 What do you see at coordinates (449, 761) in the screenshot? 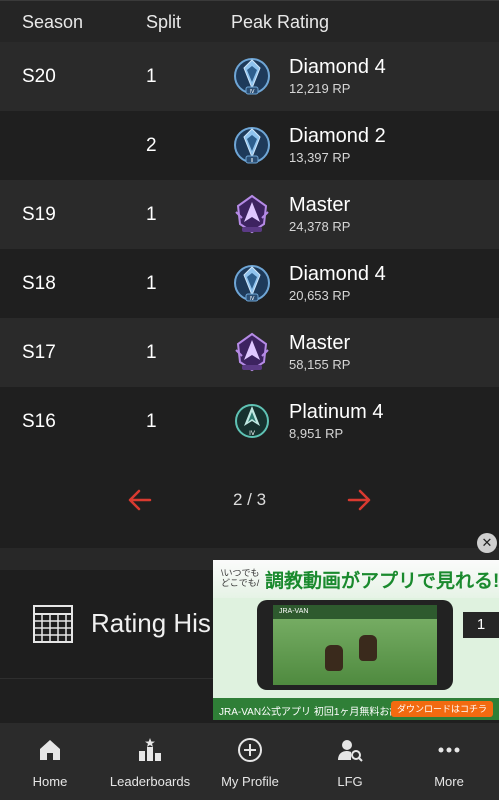
I see `nav-more: More` at bounding box center [449, 761].